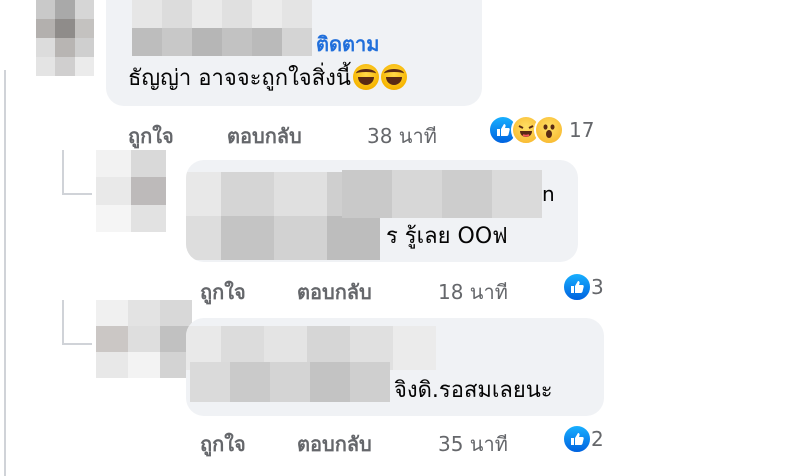  I want to click on reactions-summary: 2, so click(583, 439).